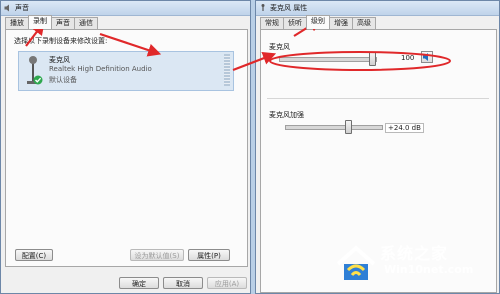 The width and height of the screenshot is (500, 294). What do you see at coordinates (279, 47) in the screenshot?
I see `mic-level-label: 麦克风` at bounding box center [279, 47].